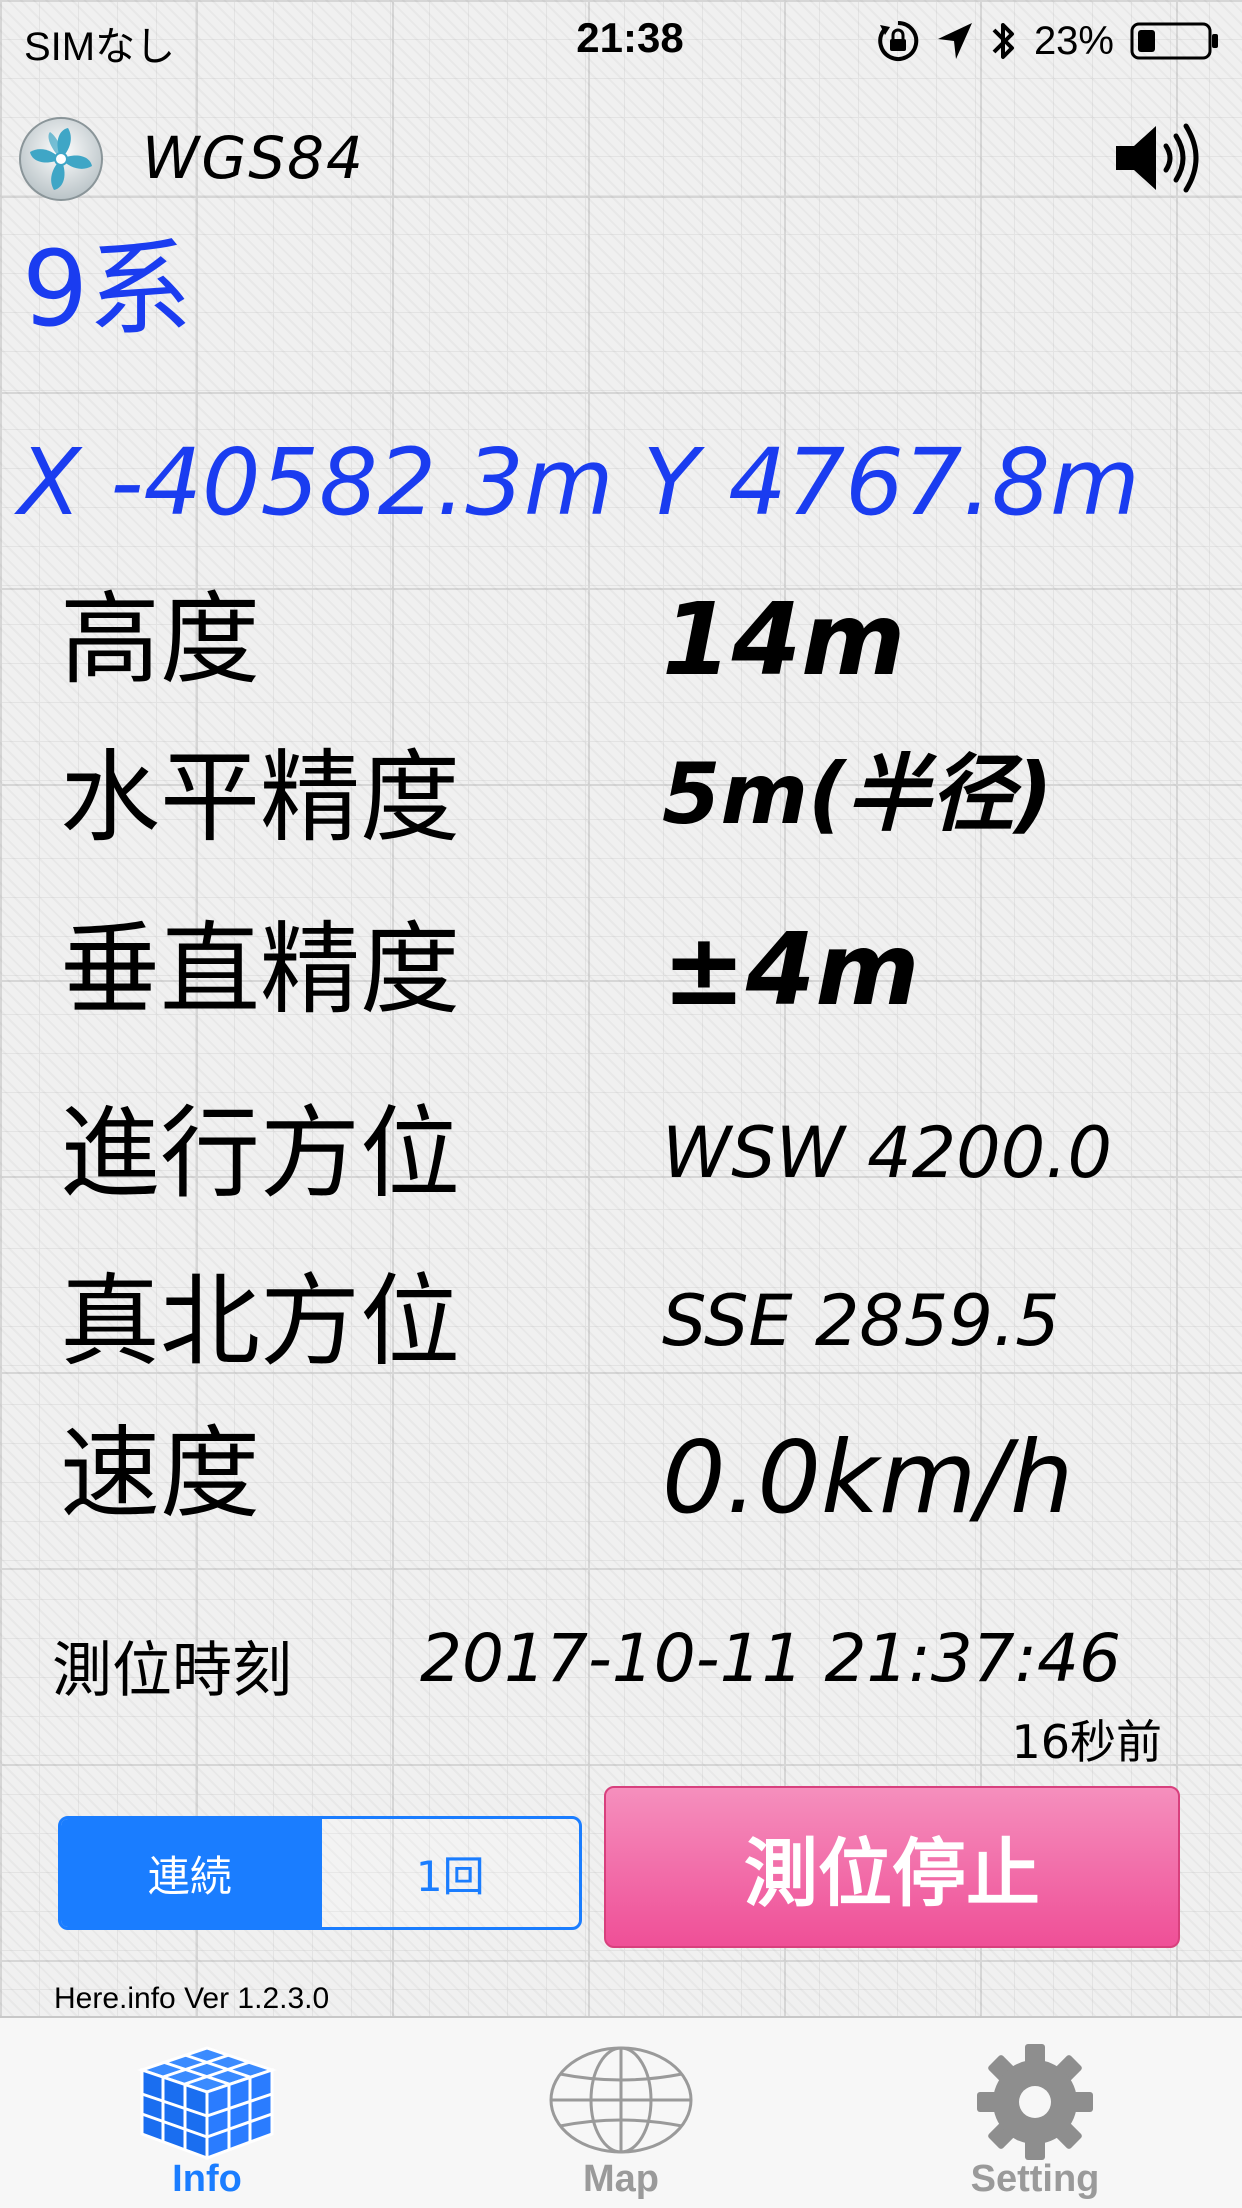 Image resolution: width=1242 pixels, height=2208 pixels. What do you see at coordinates (1035, 2102) in the screenshot?
I see `gear-icon` at bounding box center [1035, 2102].